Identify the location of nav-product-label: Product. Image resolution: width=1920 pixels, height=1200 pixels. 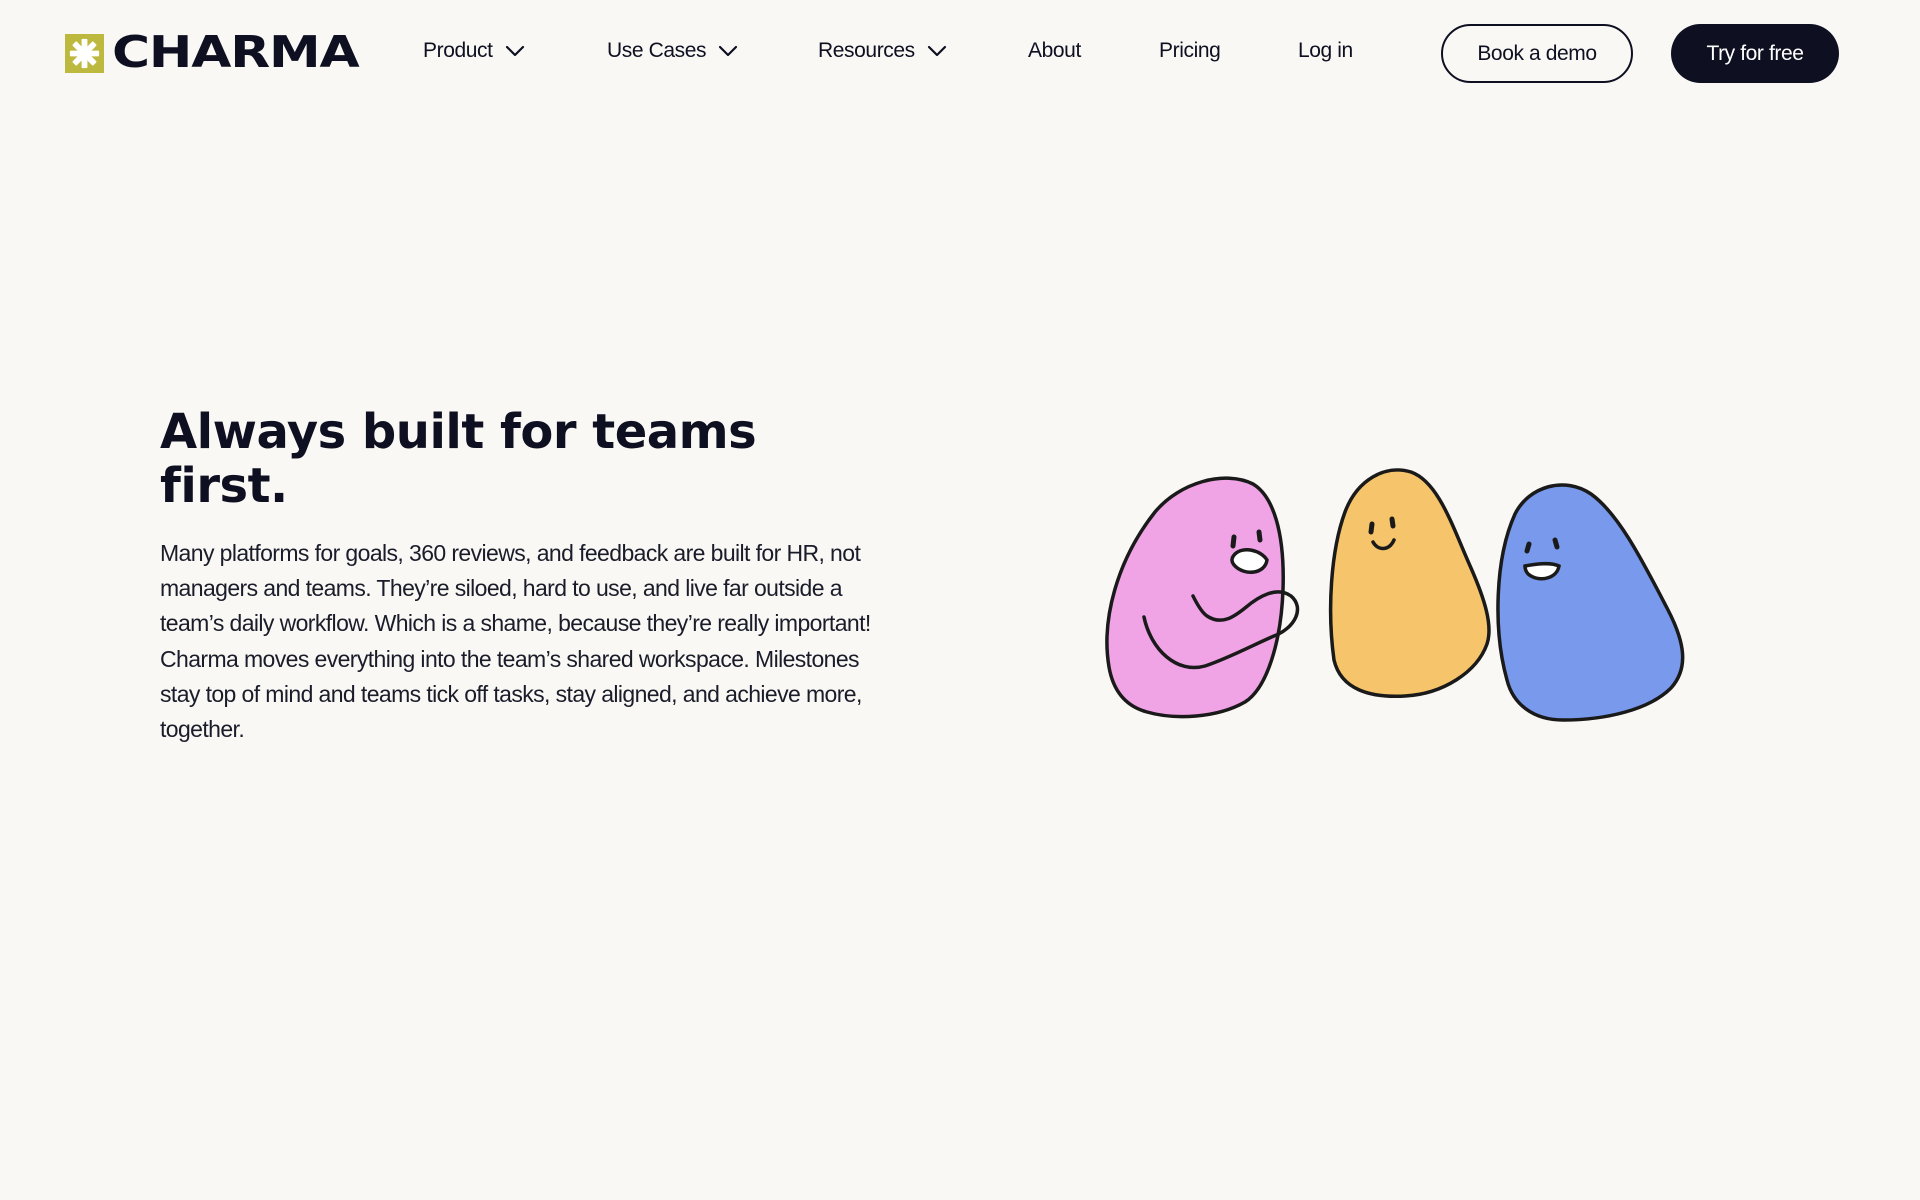
(458, 50).